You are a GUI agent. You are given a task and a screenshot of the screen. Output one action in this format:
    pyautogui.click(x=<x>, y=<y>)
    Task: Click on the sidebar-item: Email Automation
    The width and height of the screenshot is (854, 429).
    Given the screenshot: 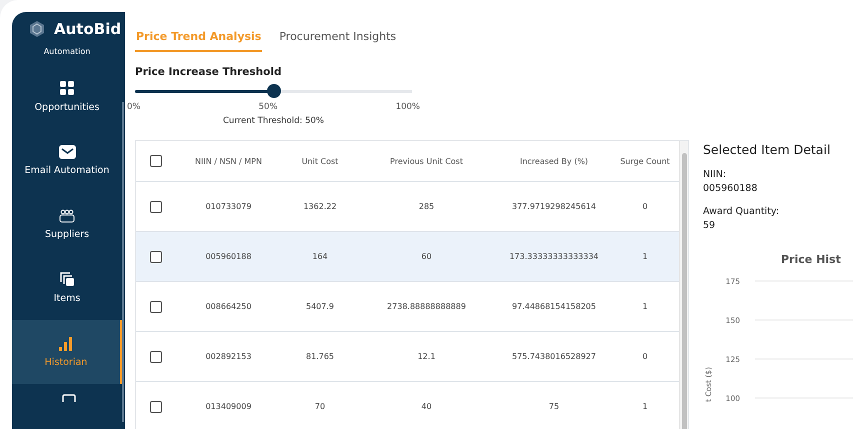 What is the action you would take?
    pyautogui.click(x=67, y=160)
    